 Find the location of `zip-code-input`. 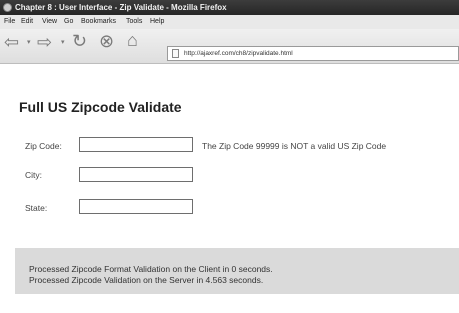

zip-code-input is located at coordinates (136, 144).